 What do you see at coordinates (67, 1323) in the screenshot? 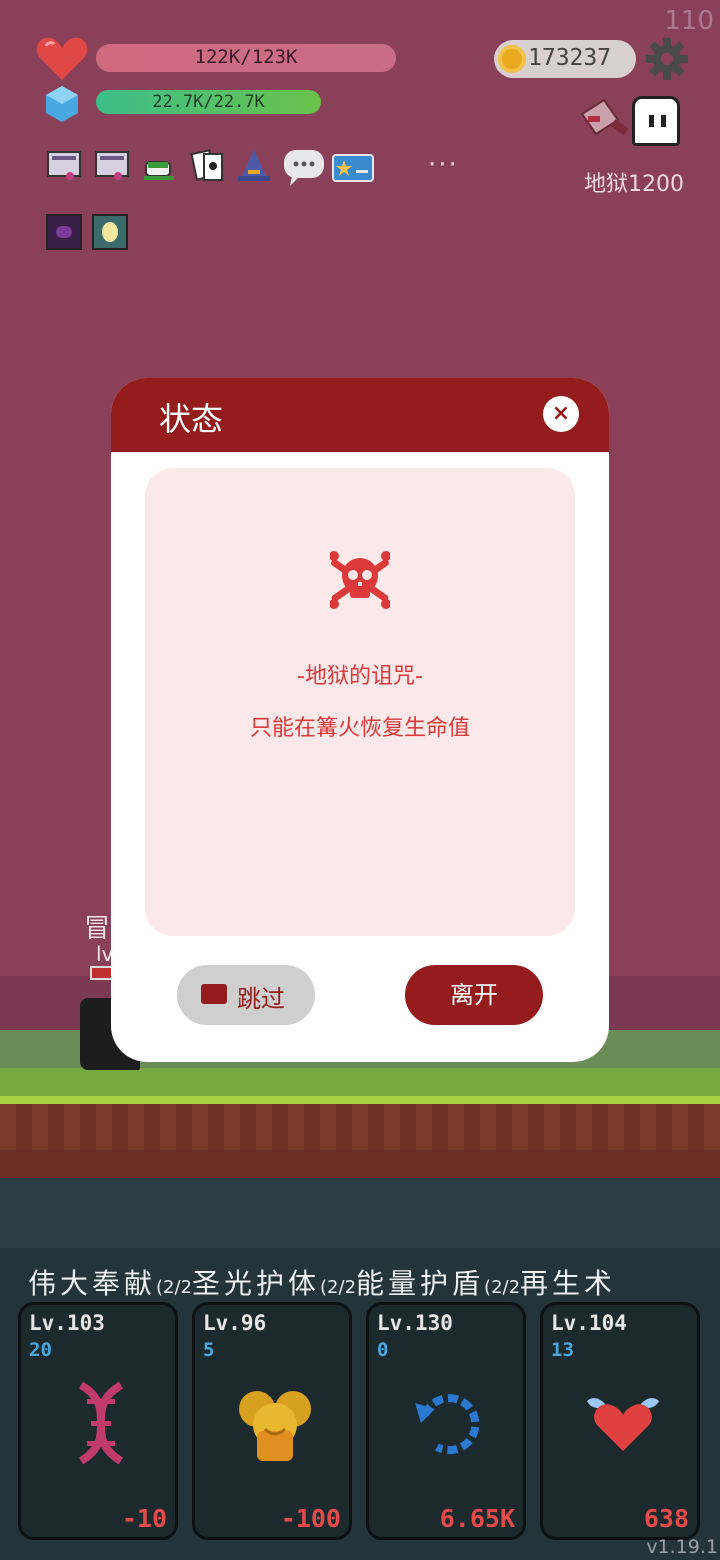
I see `skill-level: Lv.103` at bounding box center [67, 1323].